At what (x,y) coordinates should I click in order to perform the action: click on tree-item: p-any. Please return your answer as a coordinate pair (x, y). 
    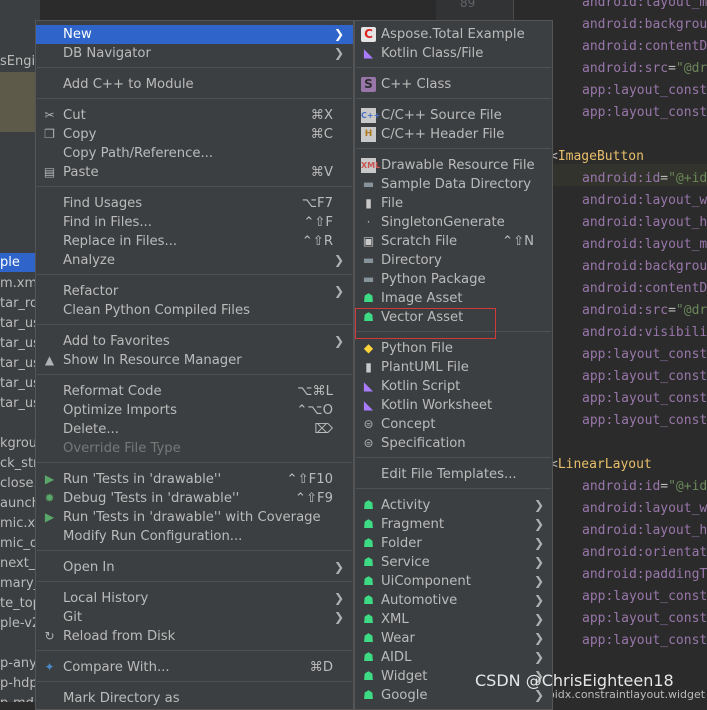
    Looking at the image, I should click on (18, 663).